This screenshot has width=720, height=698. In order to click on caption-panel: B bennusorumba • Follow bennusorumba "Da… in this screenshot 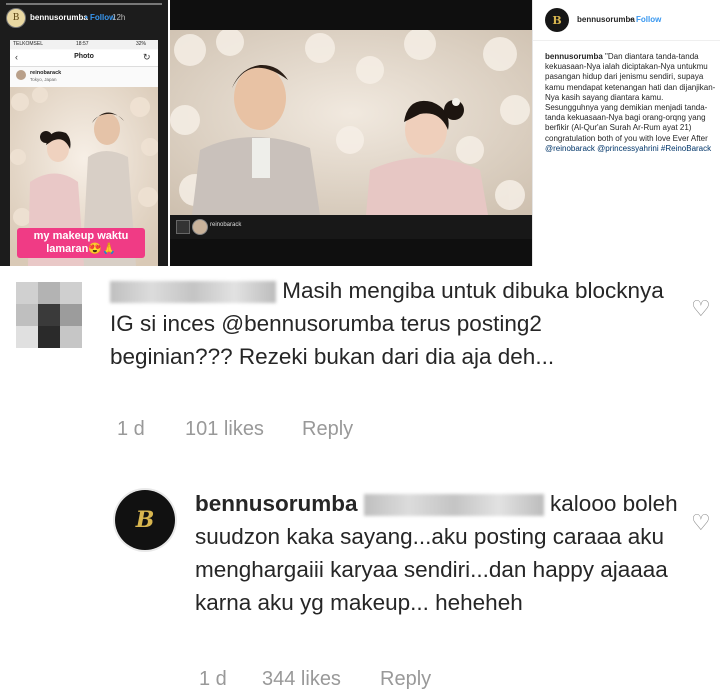, I will do `click(626, 133)`.